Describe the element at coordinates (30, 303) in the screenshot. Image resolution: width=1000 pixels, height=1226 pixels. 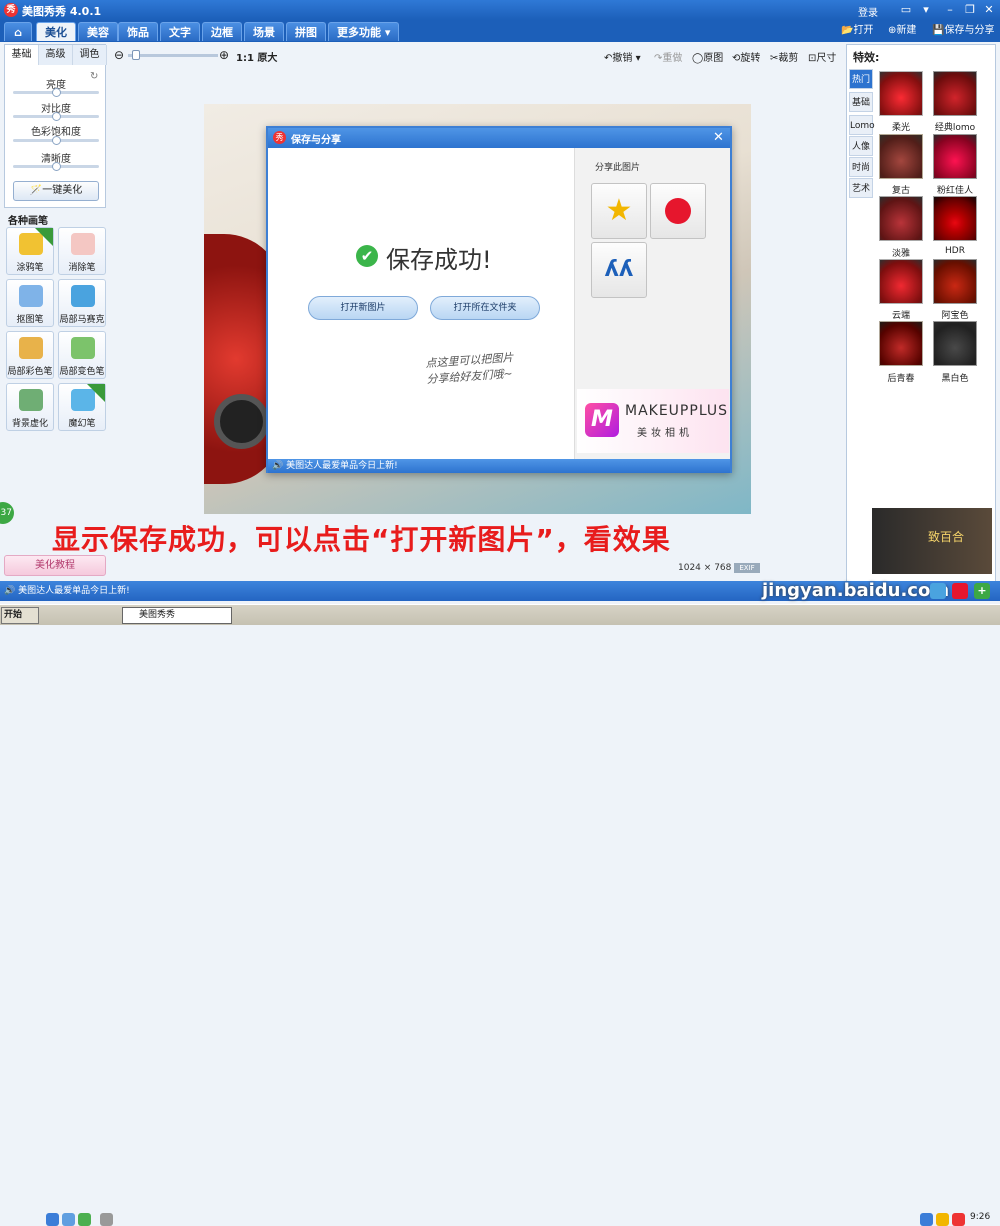
I see `brush-cutout: 抠图笔` at that location.